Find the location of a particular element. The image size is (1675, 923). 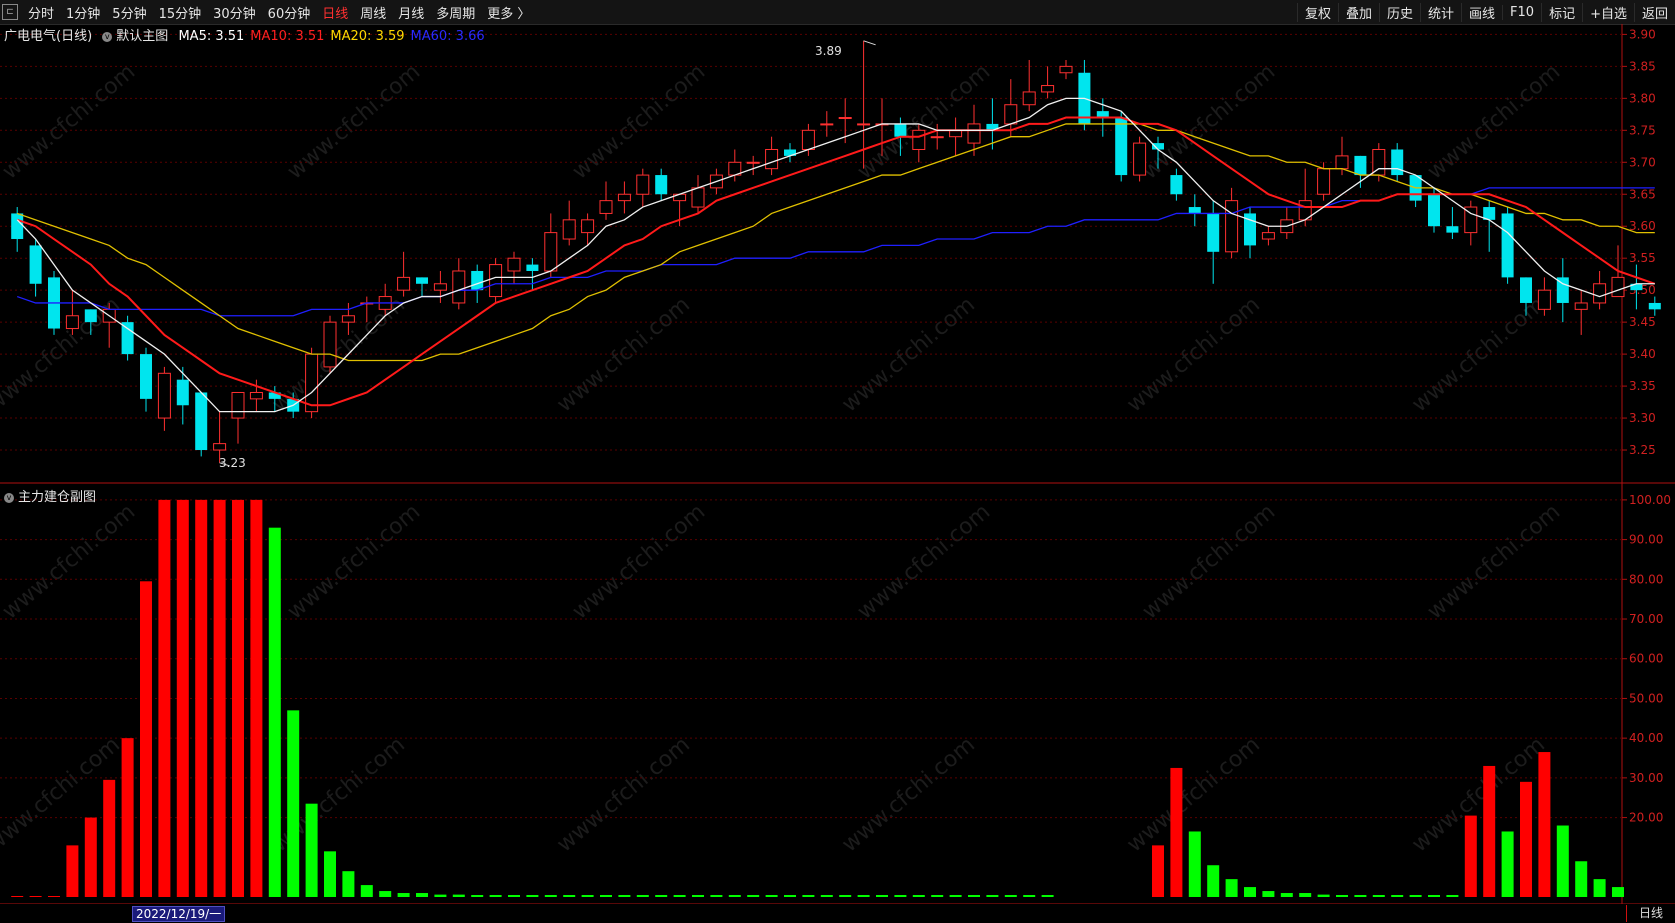

stock-title: 广电电气(日线) is located at coordinates (48, 36).